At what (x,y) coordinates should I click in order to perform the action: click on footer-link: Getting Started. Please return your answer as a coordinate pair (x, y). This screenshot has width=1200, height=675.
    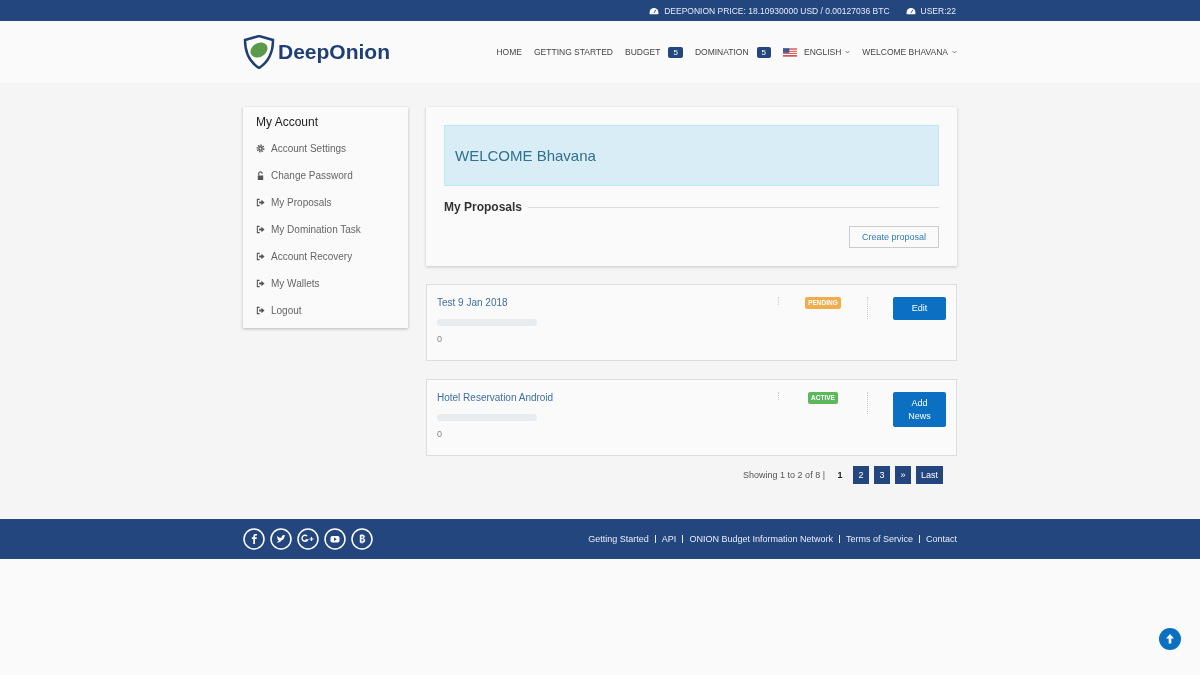
    Looking at the image, I should click on (618, 539).